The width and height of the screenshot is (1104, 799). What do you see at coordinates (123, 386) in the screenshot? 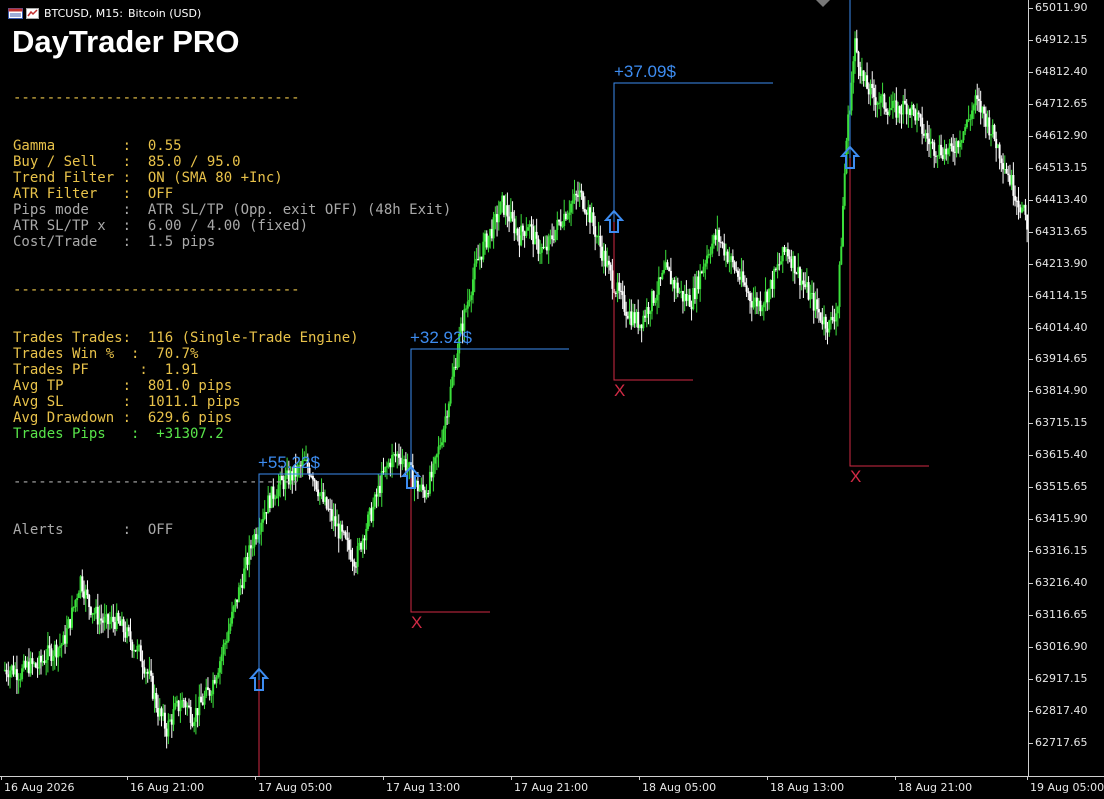
I see `stat-avg-tp: Avg TP : 801.0 pips` at bounding box center [123, 386].